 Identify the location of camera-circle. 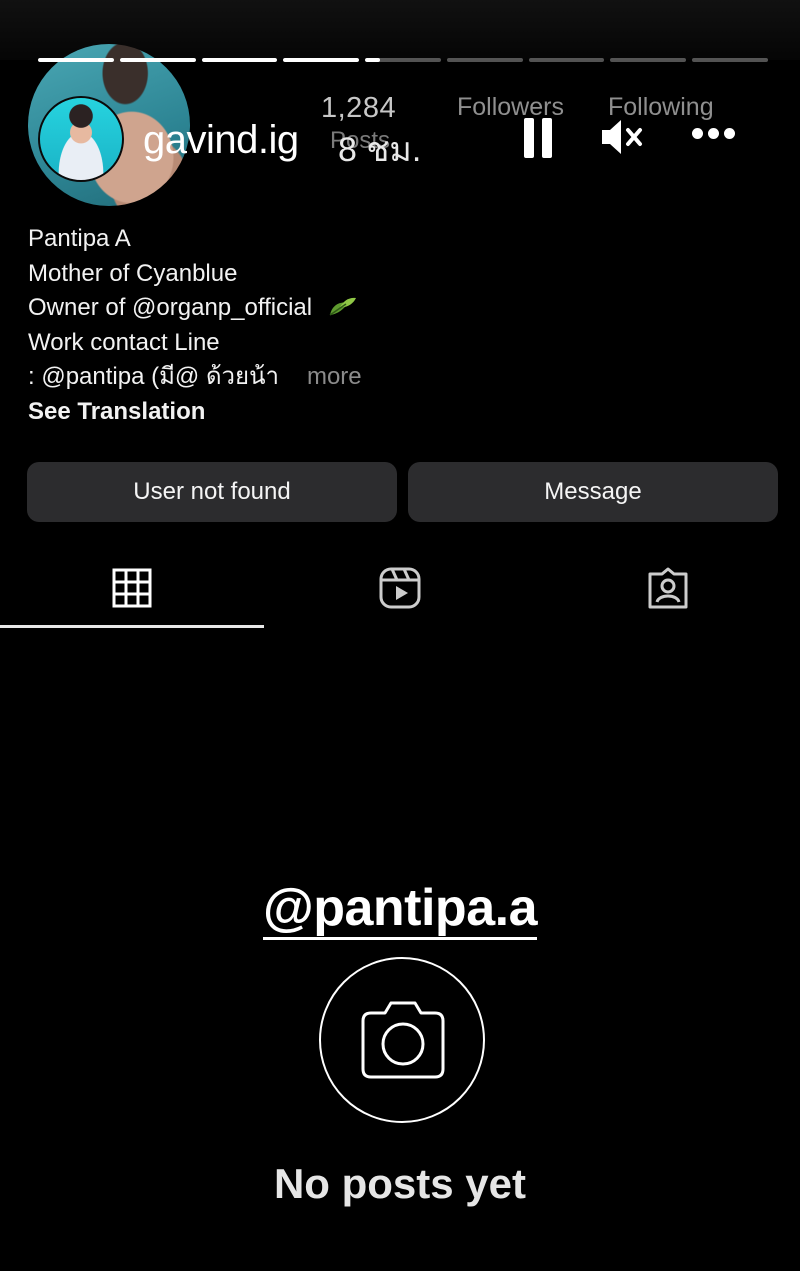
(402, 1040).